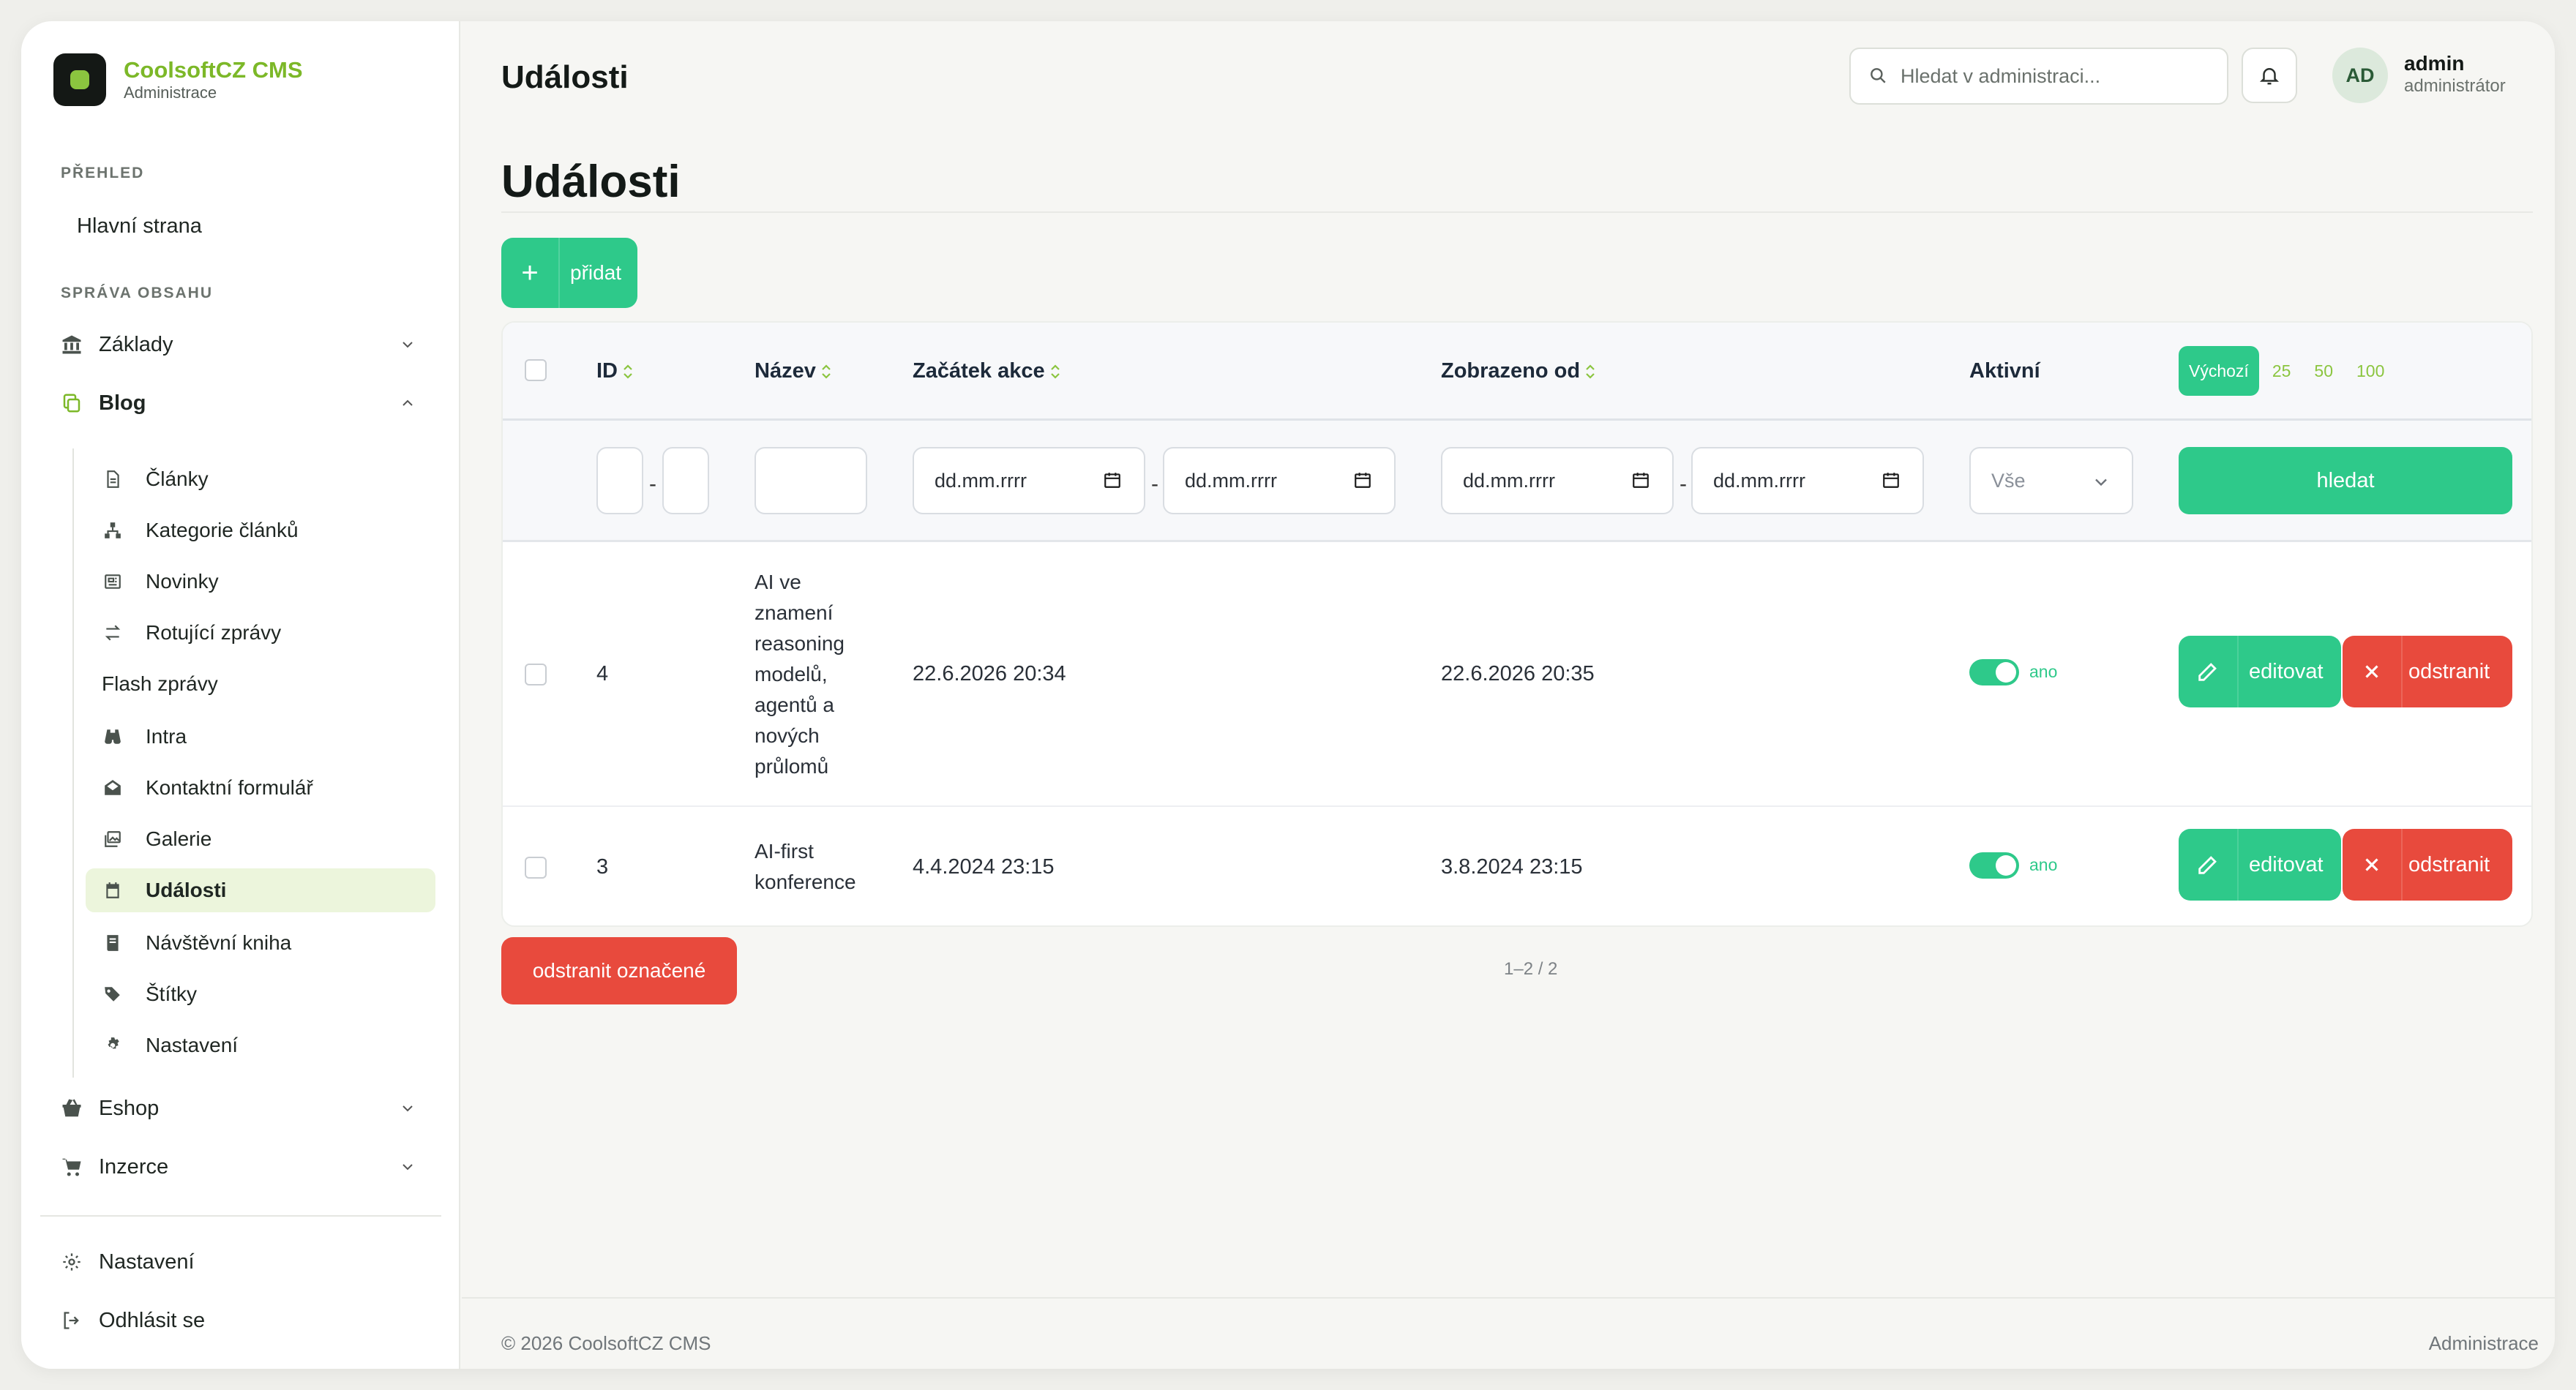 This screenshot has width=2576, height=1390. I want to click on page-title: Události, so click(591, 182).